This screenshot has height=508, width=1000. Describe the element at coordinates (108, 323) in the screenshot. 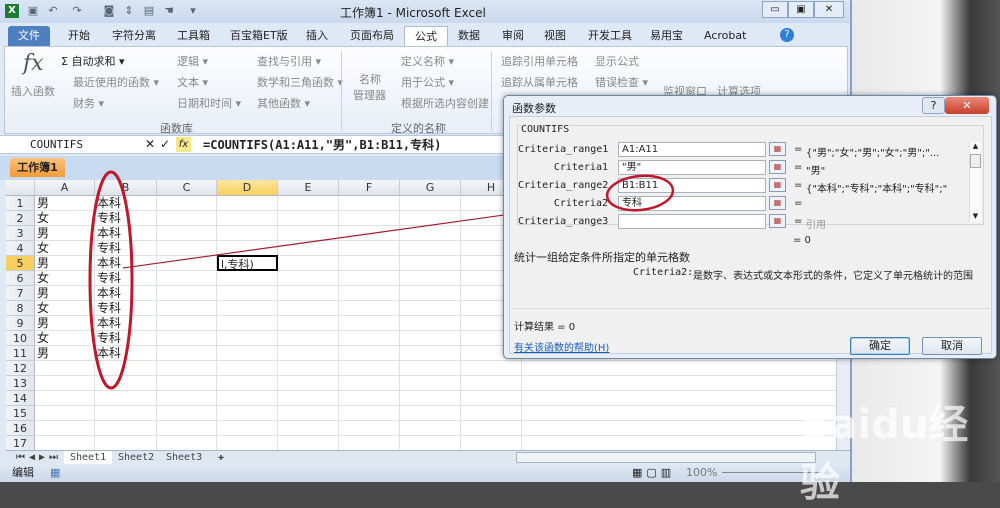

I see `cell-b9: 本科` at that location.